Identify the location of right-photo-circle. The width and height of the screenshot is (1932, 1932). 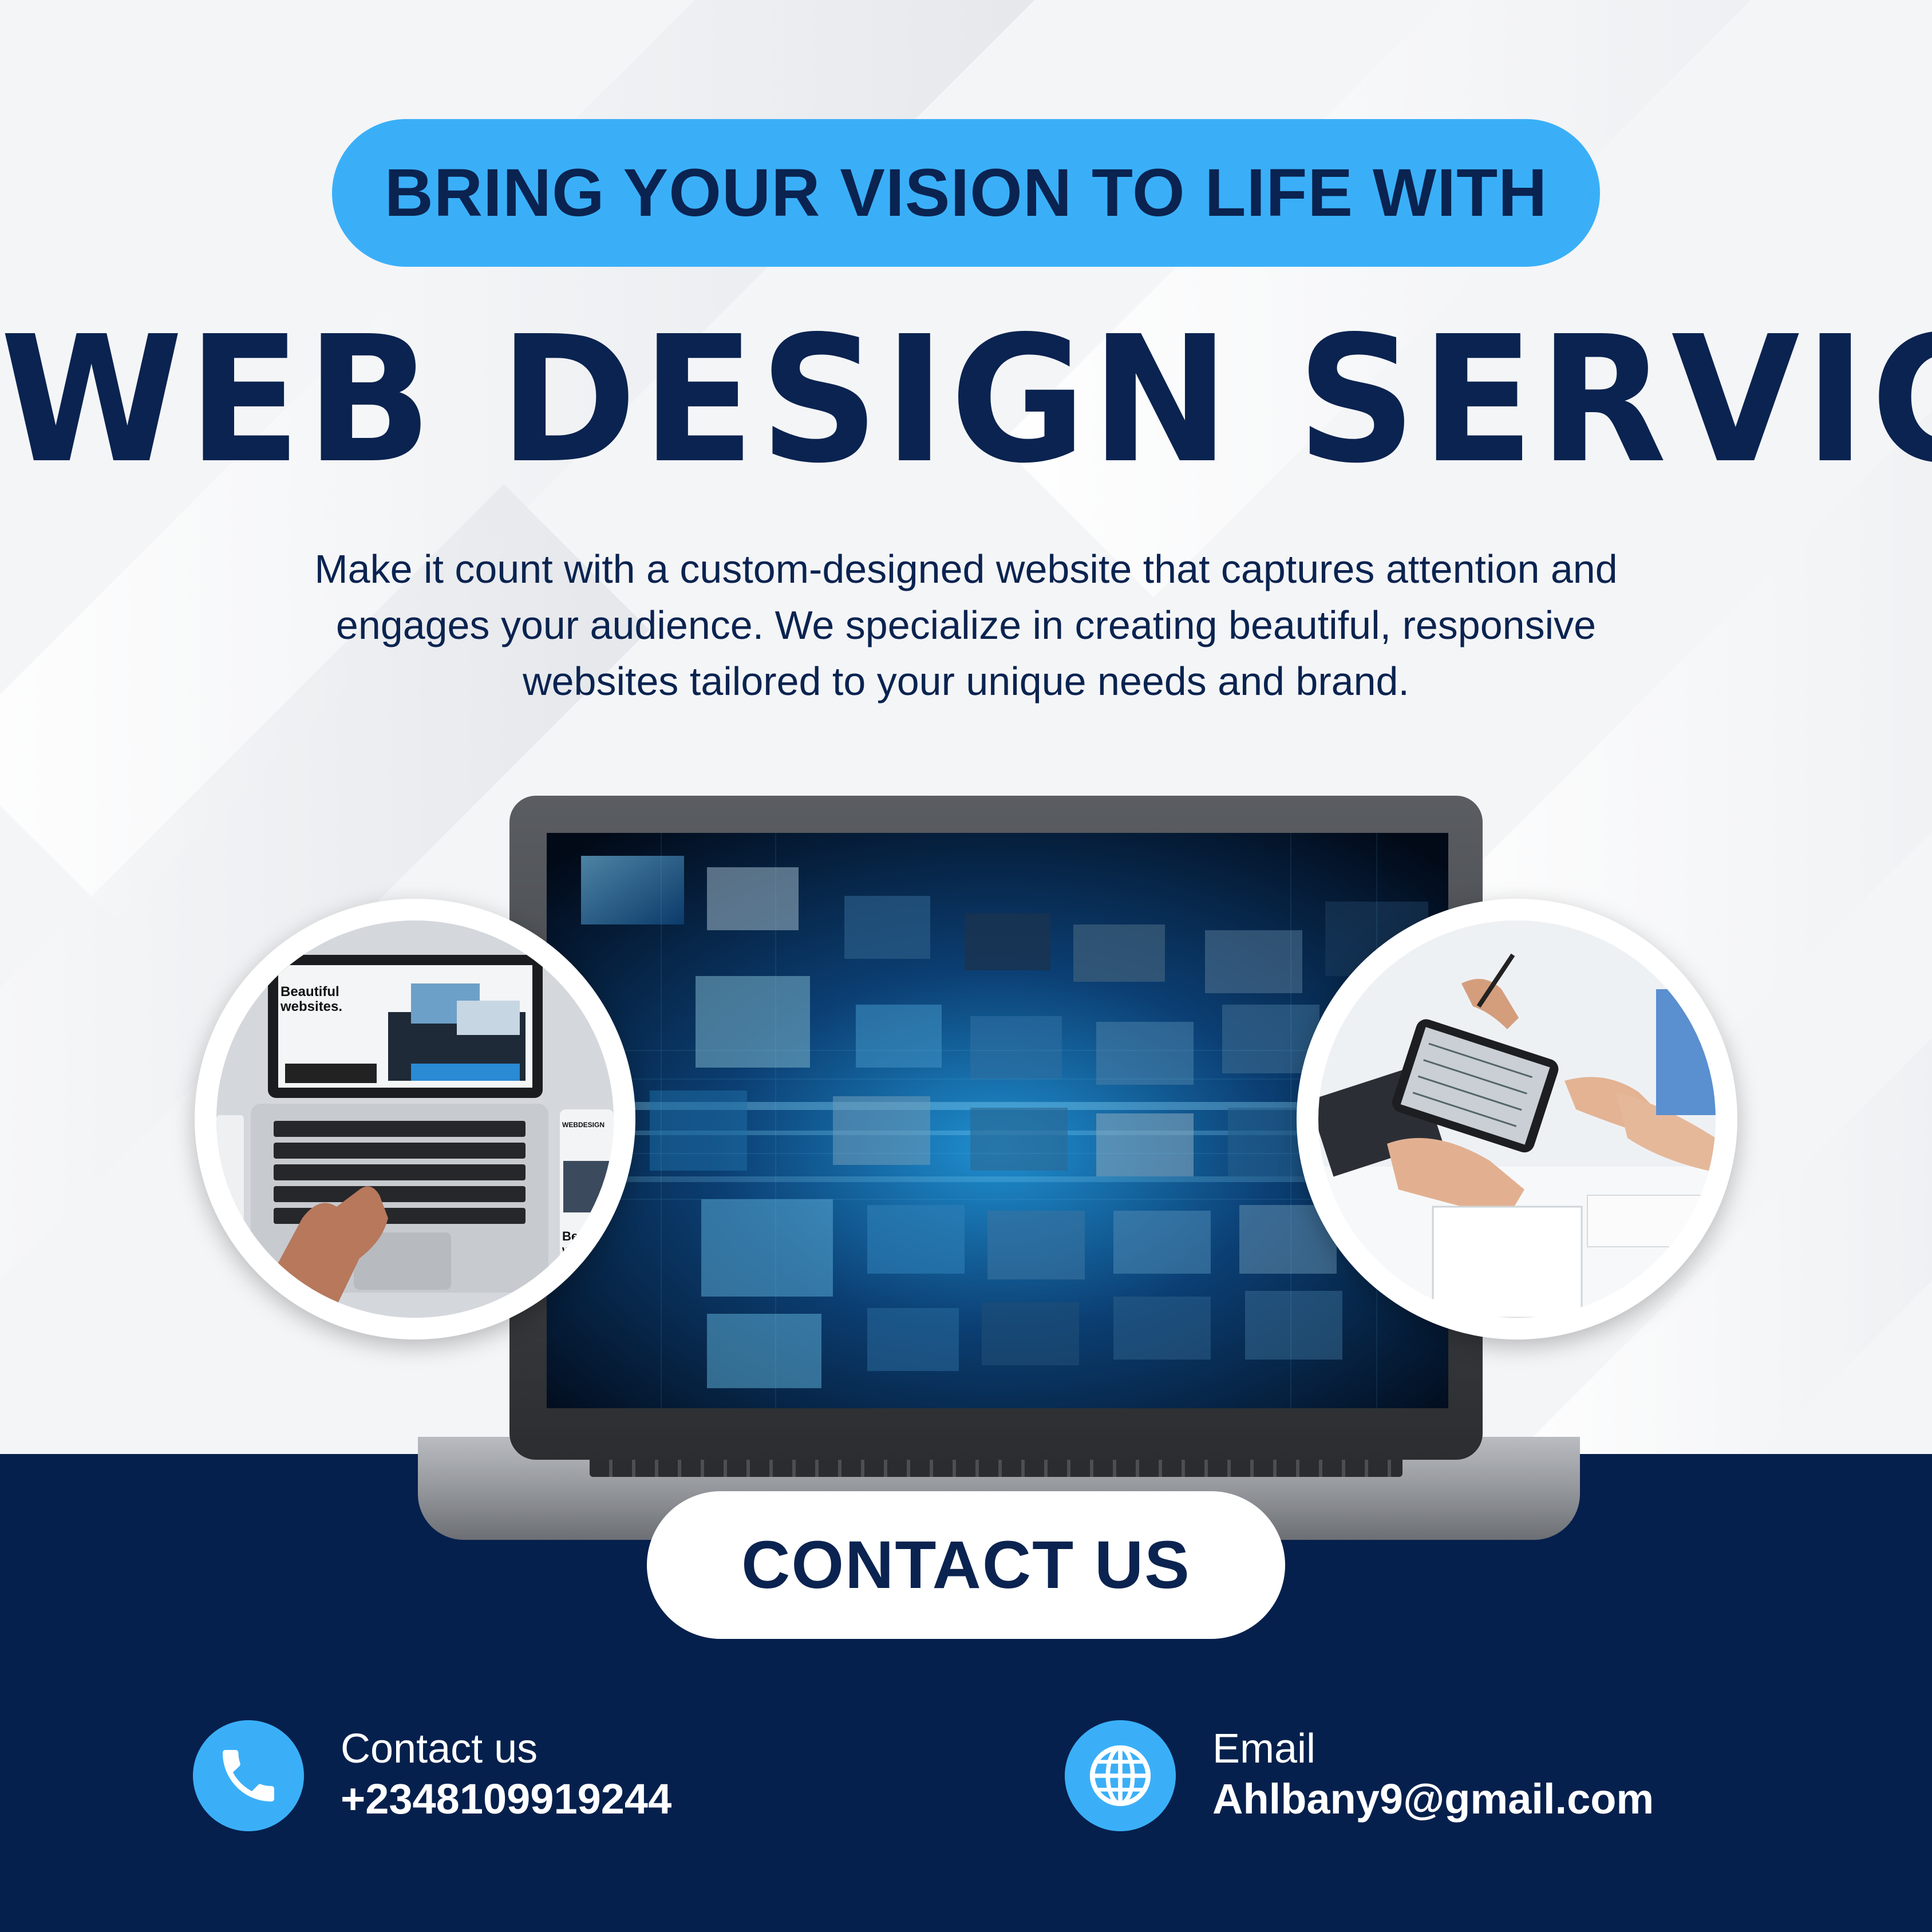
(1517, 1119).